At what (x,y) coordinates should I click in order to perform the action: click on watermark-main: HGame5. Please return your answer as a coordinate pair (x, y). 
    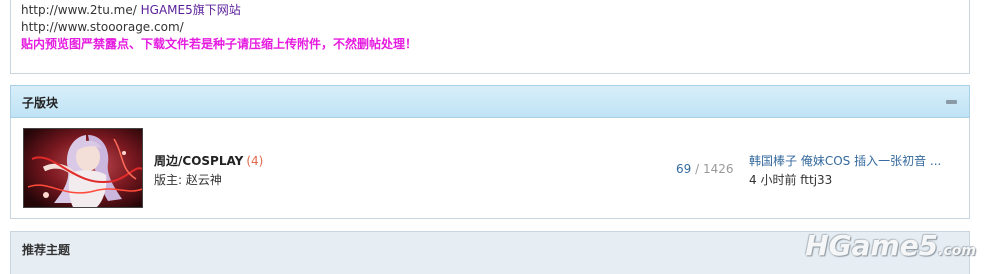
    Looking at the image, I should click on (872, 245).